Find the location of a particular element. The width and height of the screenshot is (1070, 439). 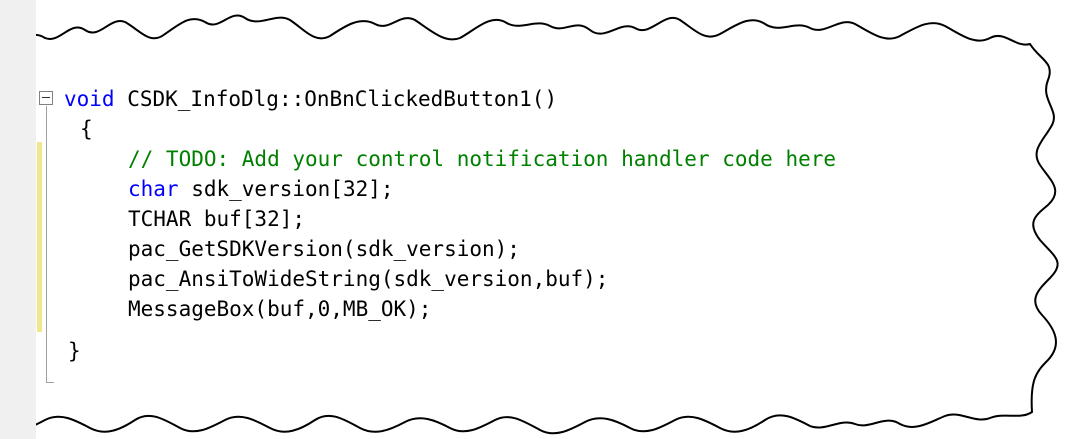

code-line-1: void CSDK_InfoDlg::OnBnClickedButton1() is located at coordinates (310, 99).